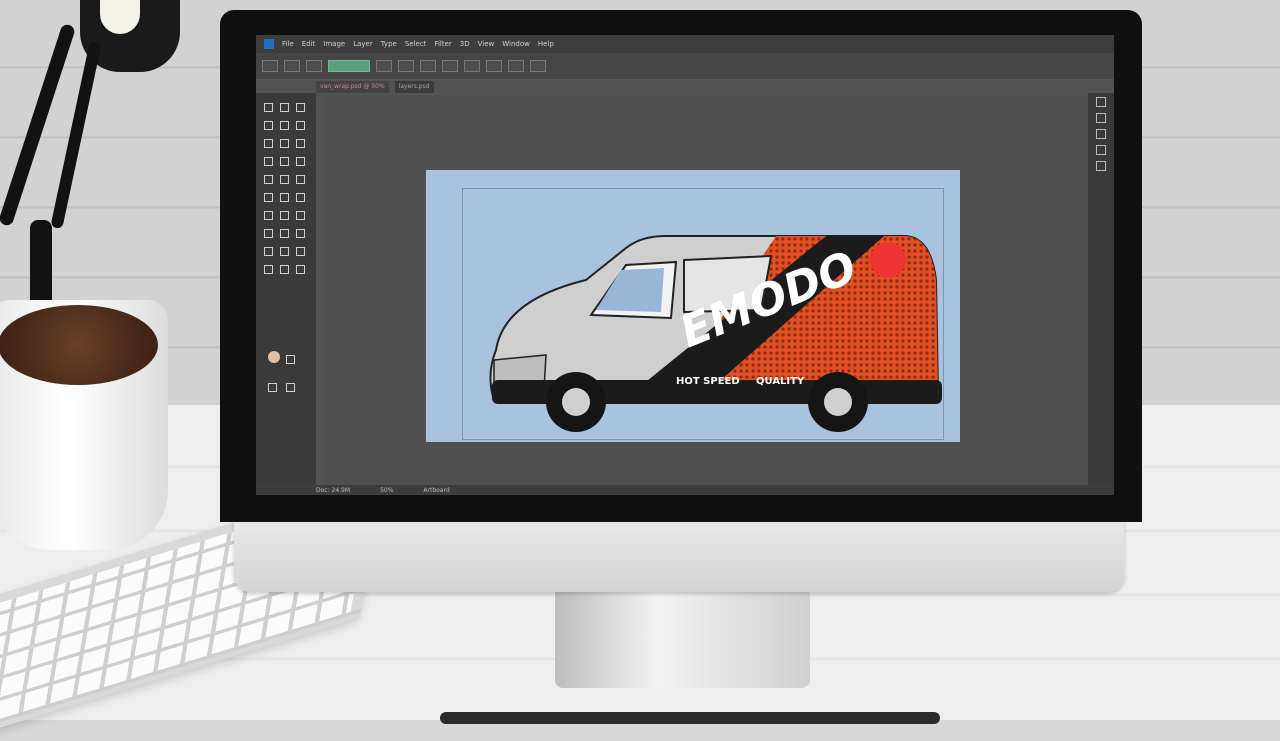  What do you see at coordinates (300, 215) in the screenshot?
I see `zoom-tool-icon` at bounding box center [300, 215].